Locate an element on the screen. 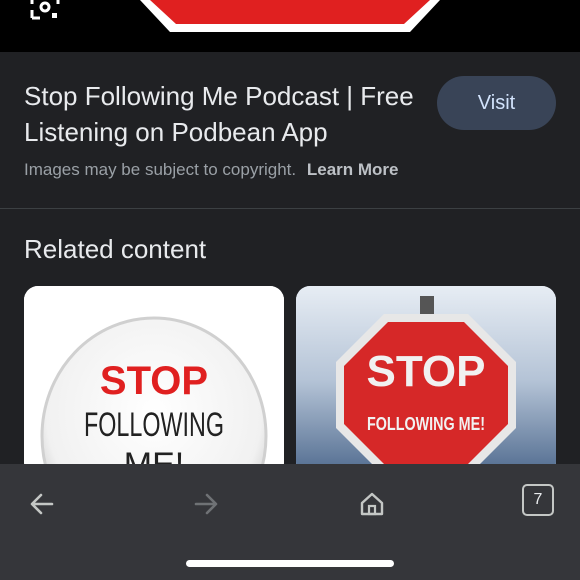 The height and width of the screenshot is (580, 580). stop-sign-image is located at coordinates (290, 16).